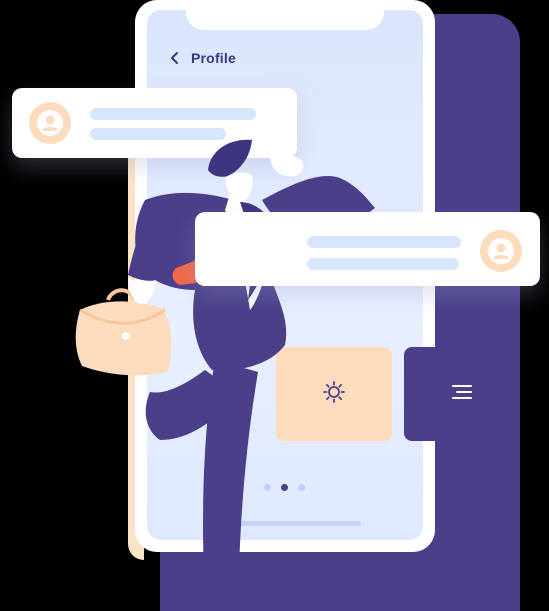 The image size is (549, 611). Describe the element at coordinates (285, 20) in the screenshot. I see `phone-notch` at that location.